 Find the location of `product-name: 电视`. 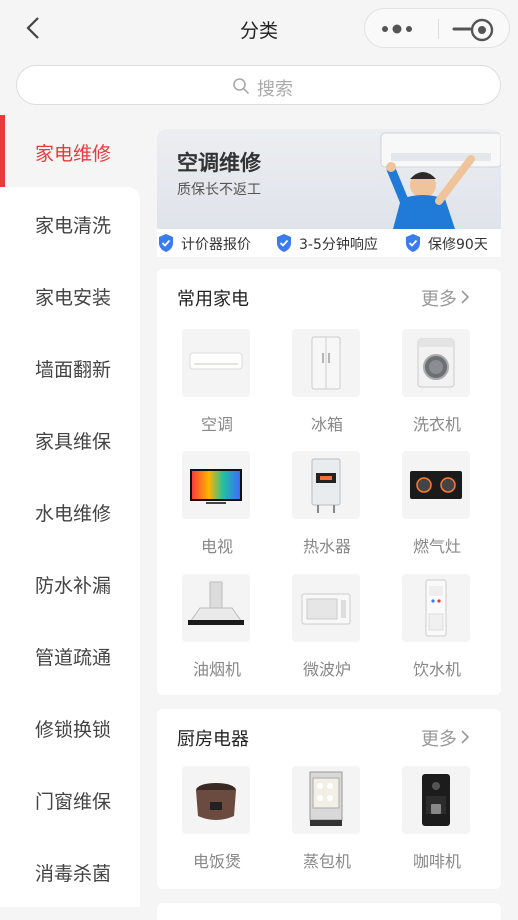

product-name: 电视 is located at coordinates (216, 546).